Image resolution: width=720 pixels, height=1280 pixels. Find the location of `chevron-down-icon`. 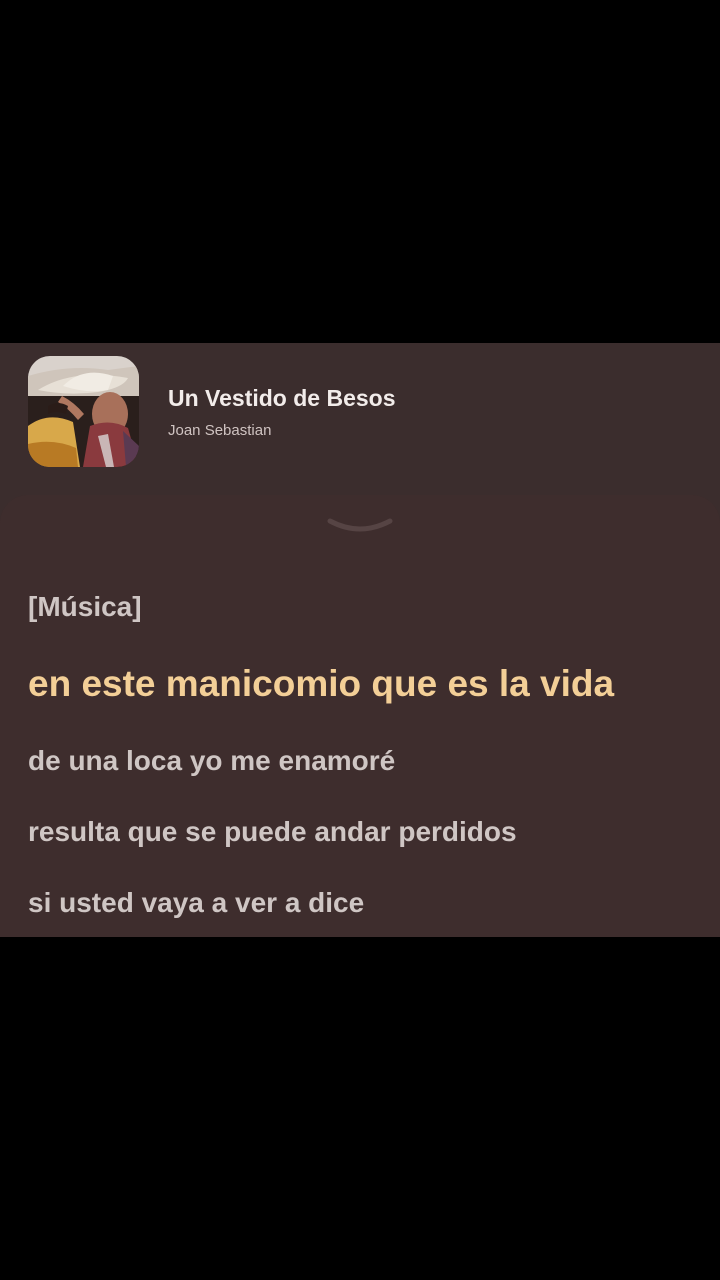

chevron-down-icon is located at coordinates (360, 525).